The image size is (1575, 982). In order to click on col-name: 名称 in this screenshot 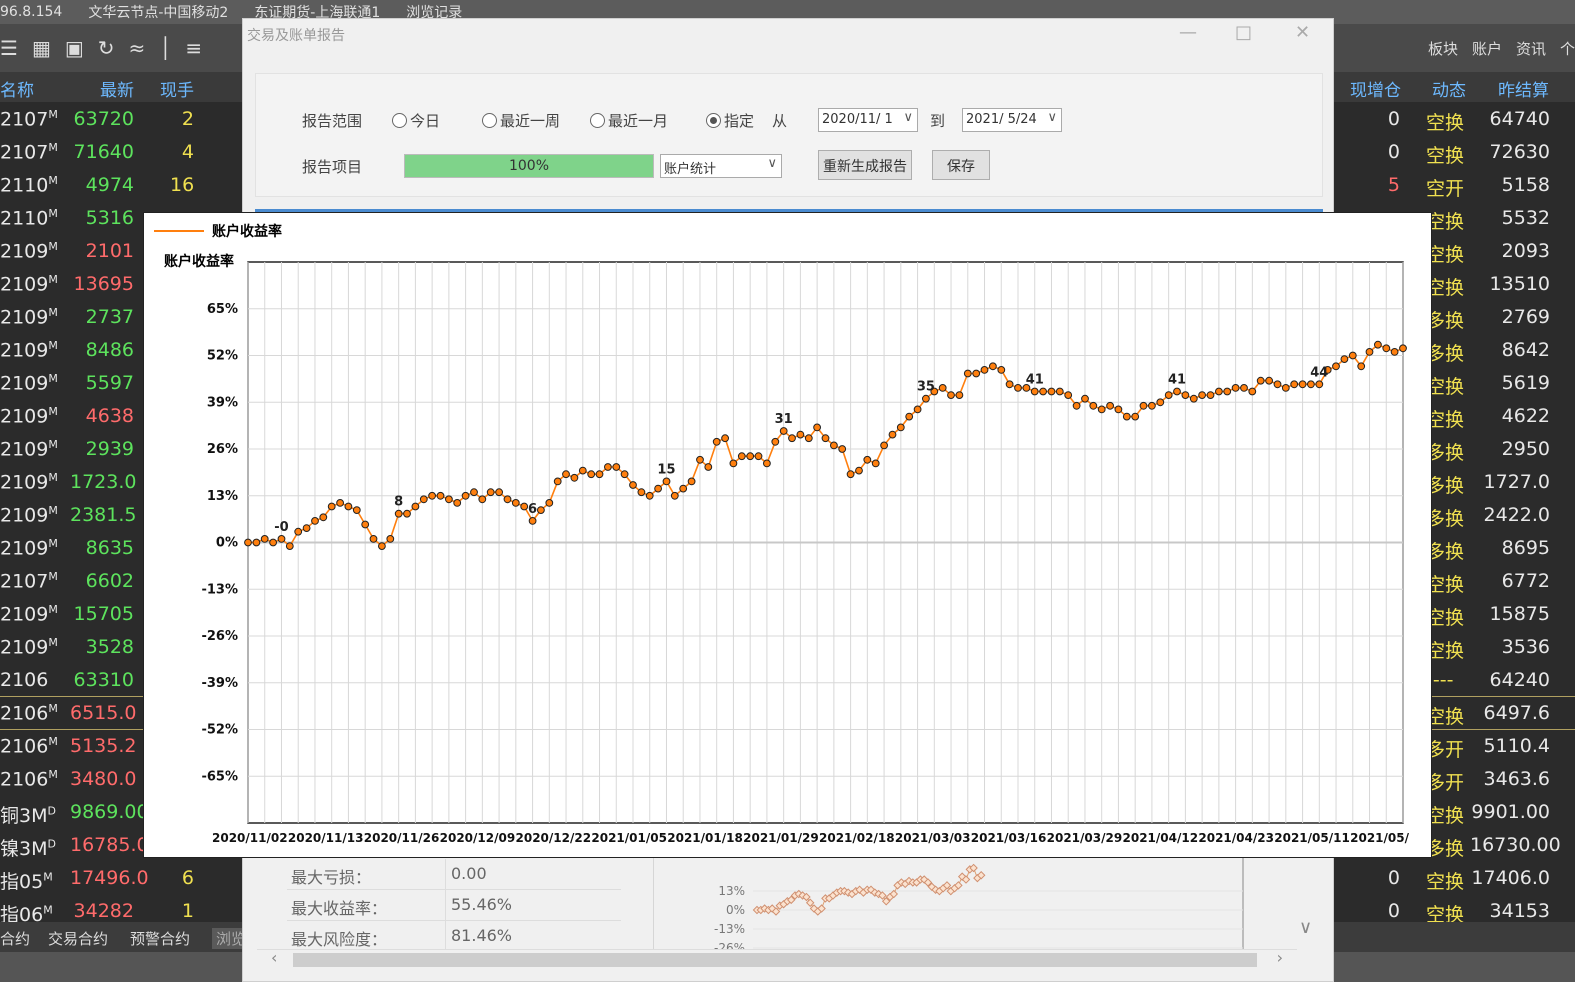, I will do `click(17, 88)`.